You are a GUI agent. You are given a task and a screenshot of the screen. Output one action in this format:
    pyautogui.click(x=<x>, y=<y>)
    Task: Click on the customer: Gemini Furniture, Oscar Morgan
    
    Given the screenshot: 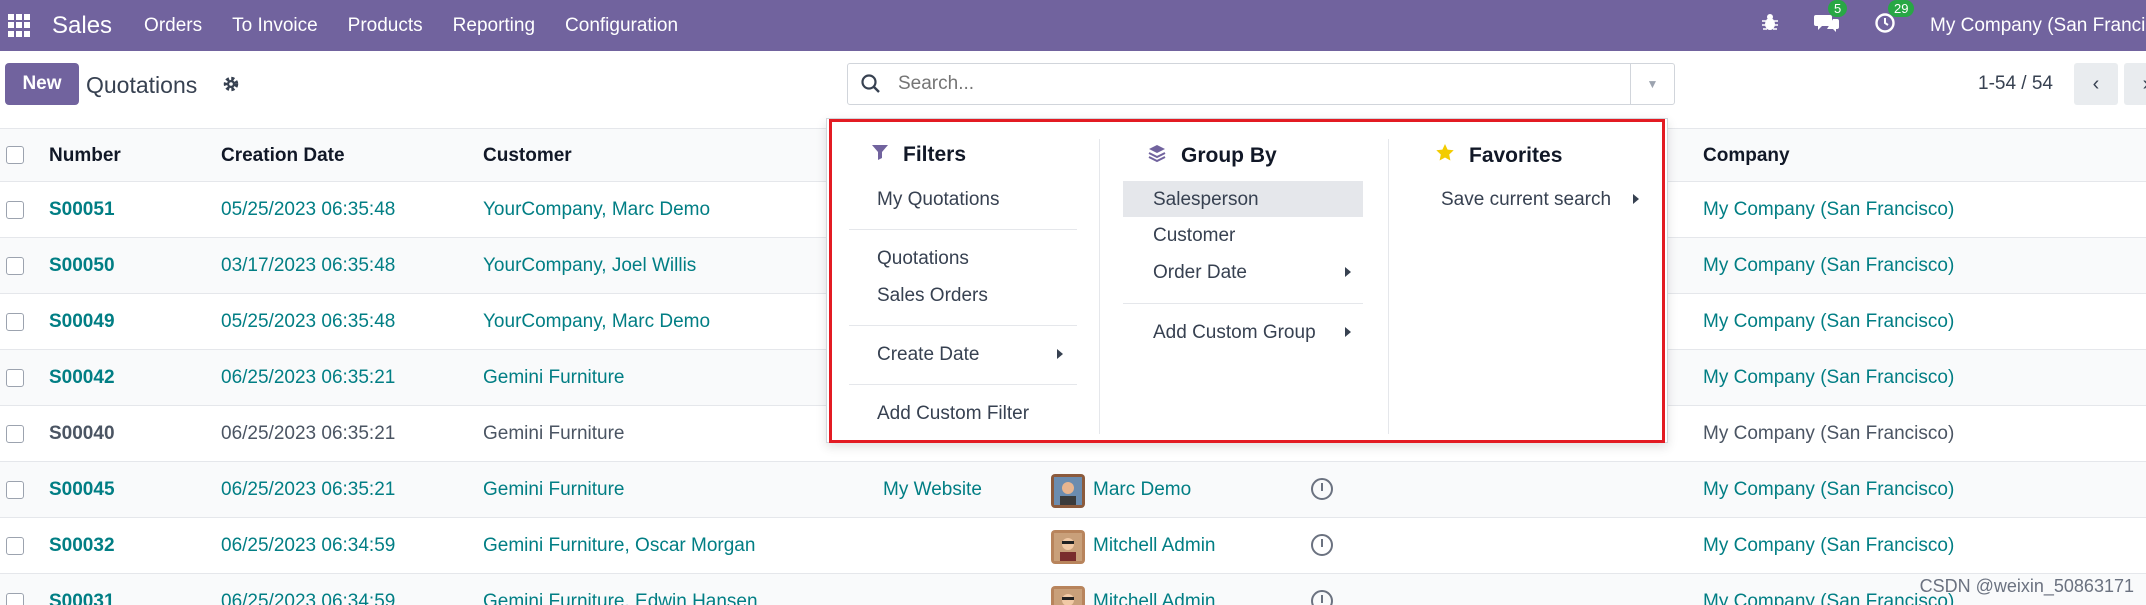 What is the action you would take?
    pyautogui.click(x=619, y=545)
    